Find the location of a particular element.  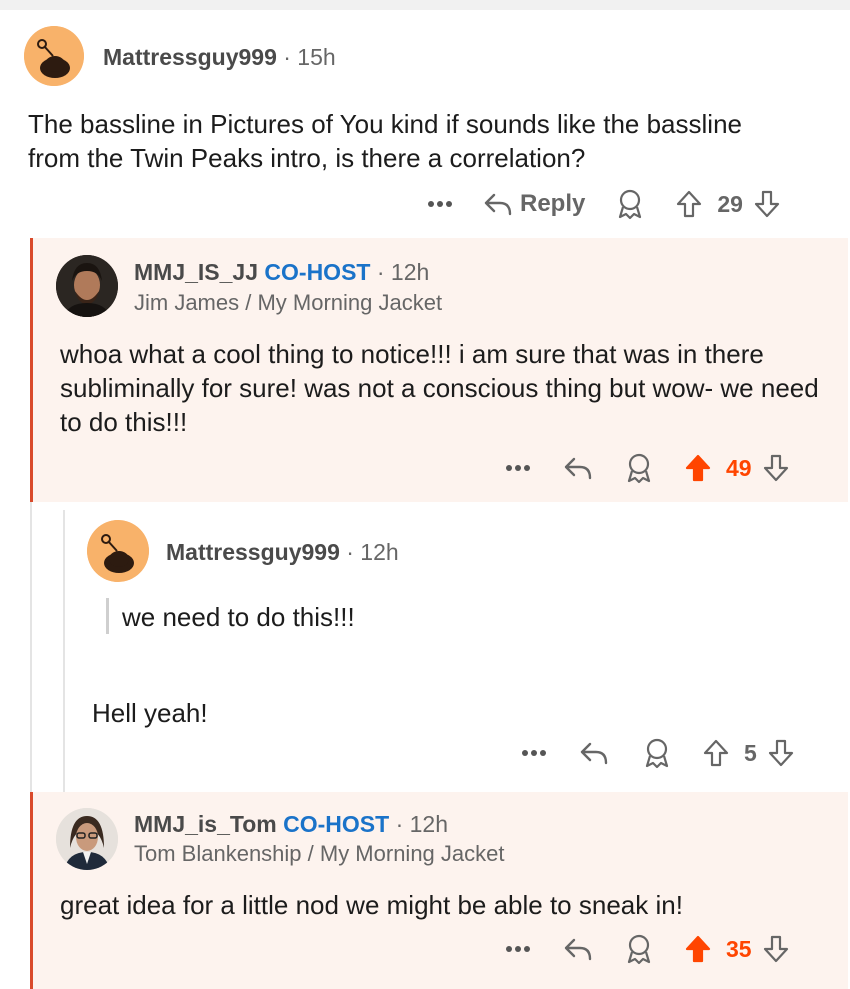

comment-actions: 5 is located at coordinates (654, 753).